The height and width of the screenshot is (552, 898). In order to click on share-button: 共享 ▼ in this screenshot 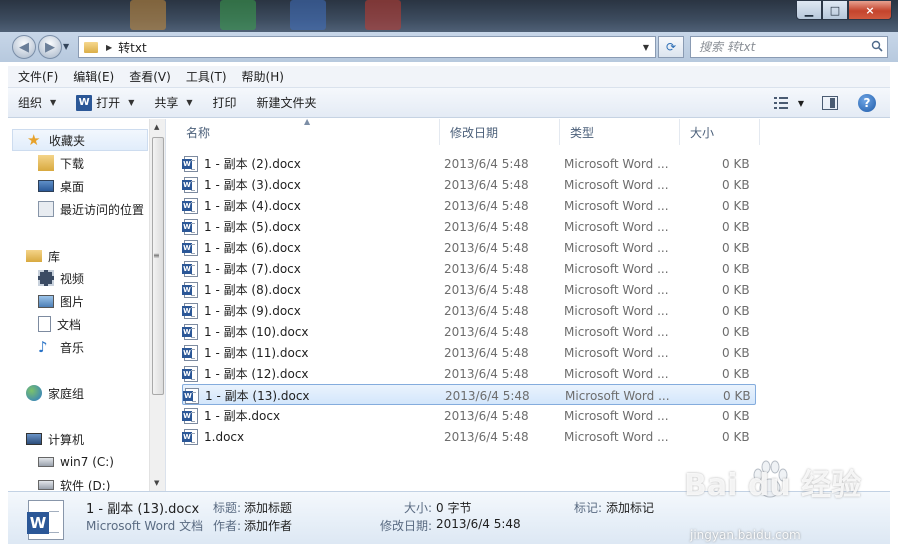, I will do `click(173, 103)`.